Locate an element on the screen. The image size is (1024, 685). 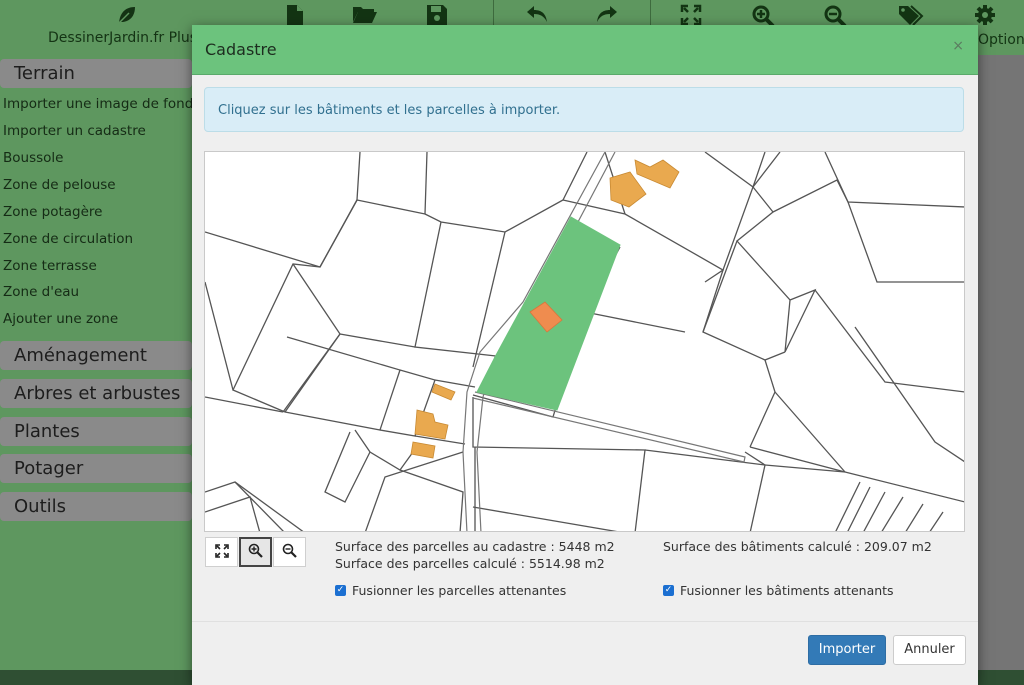
category-vegetable-garden: Potager is located at coordinates (96, 468).